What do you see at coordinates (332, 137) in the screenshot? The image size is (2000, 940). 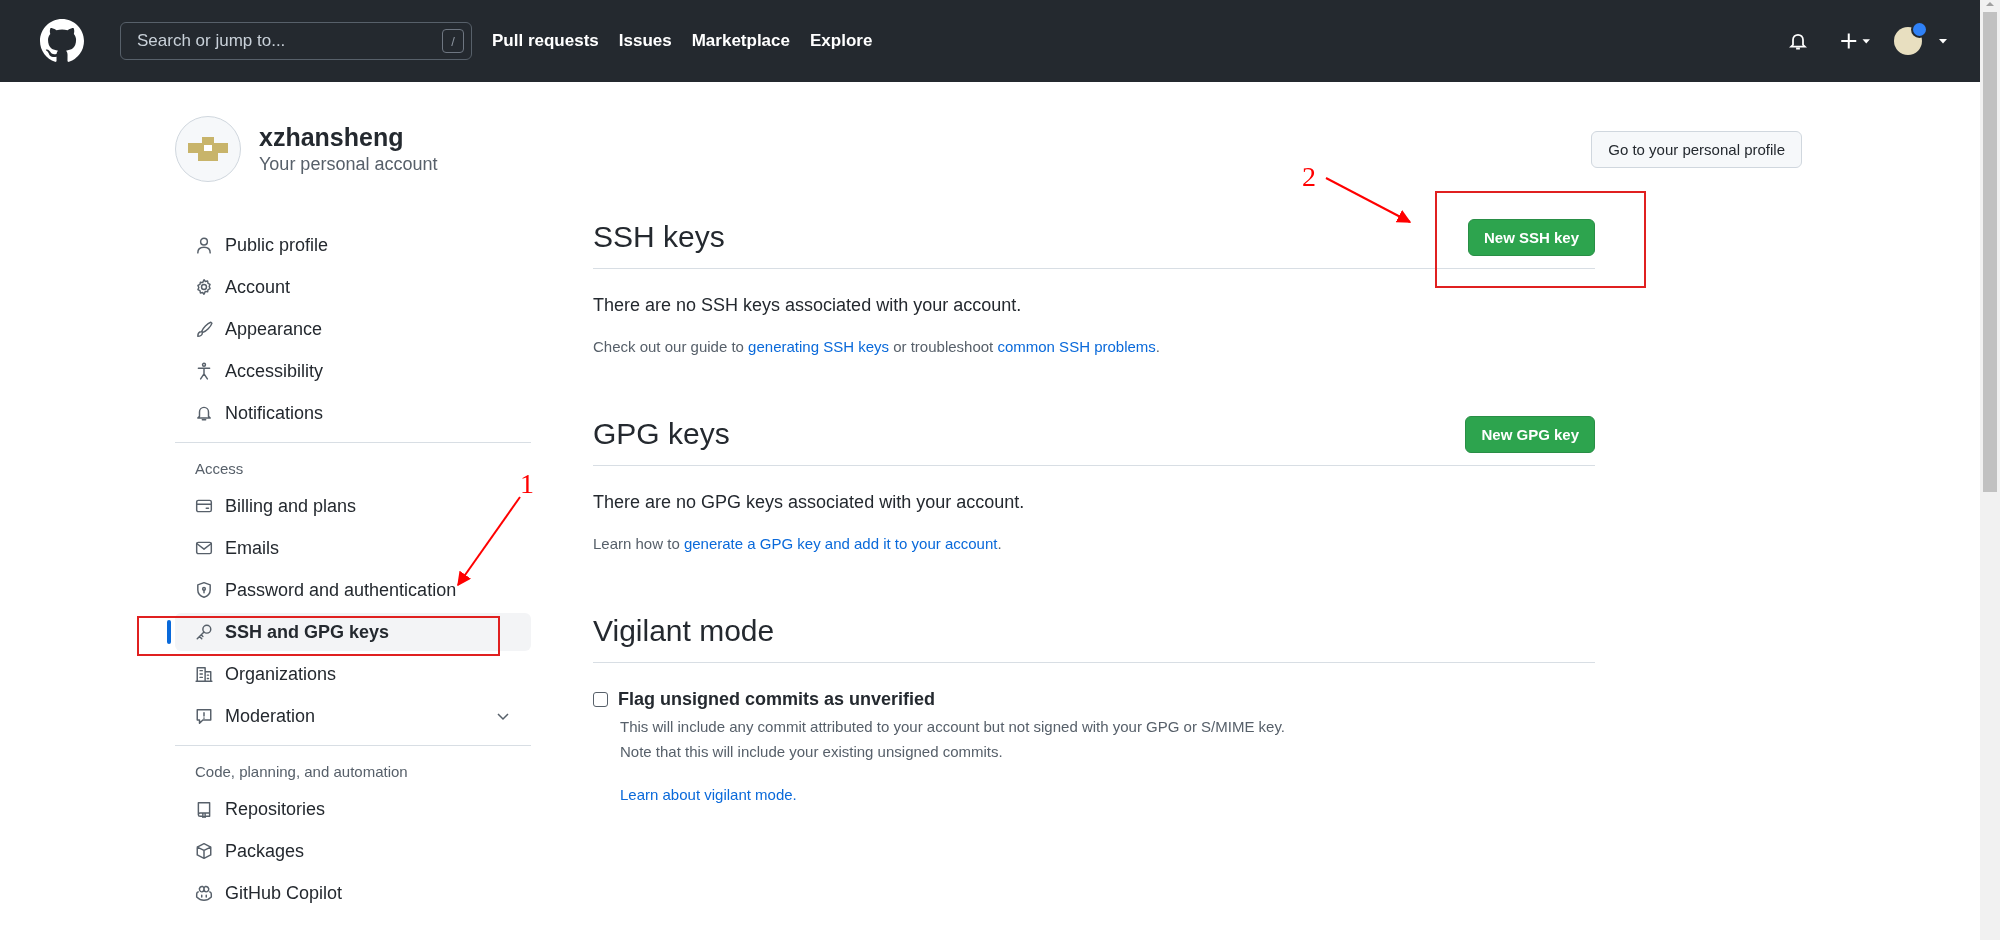 I see `username: xzhansheng` at bounding box center [332, 137].